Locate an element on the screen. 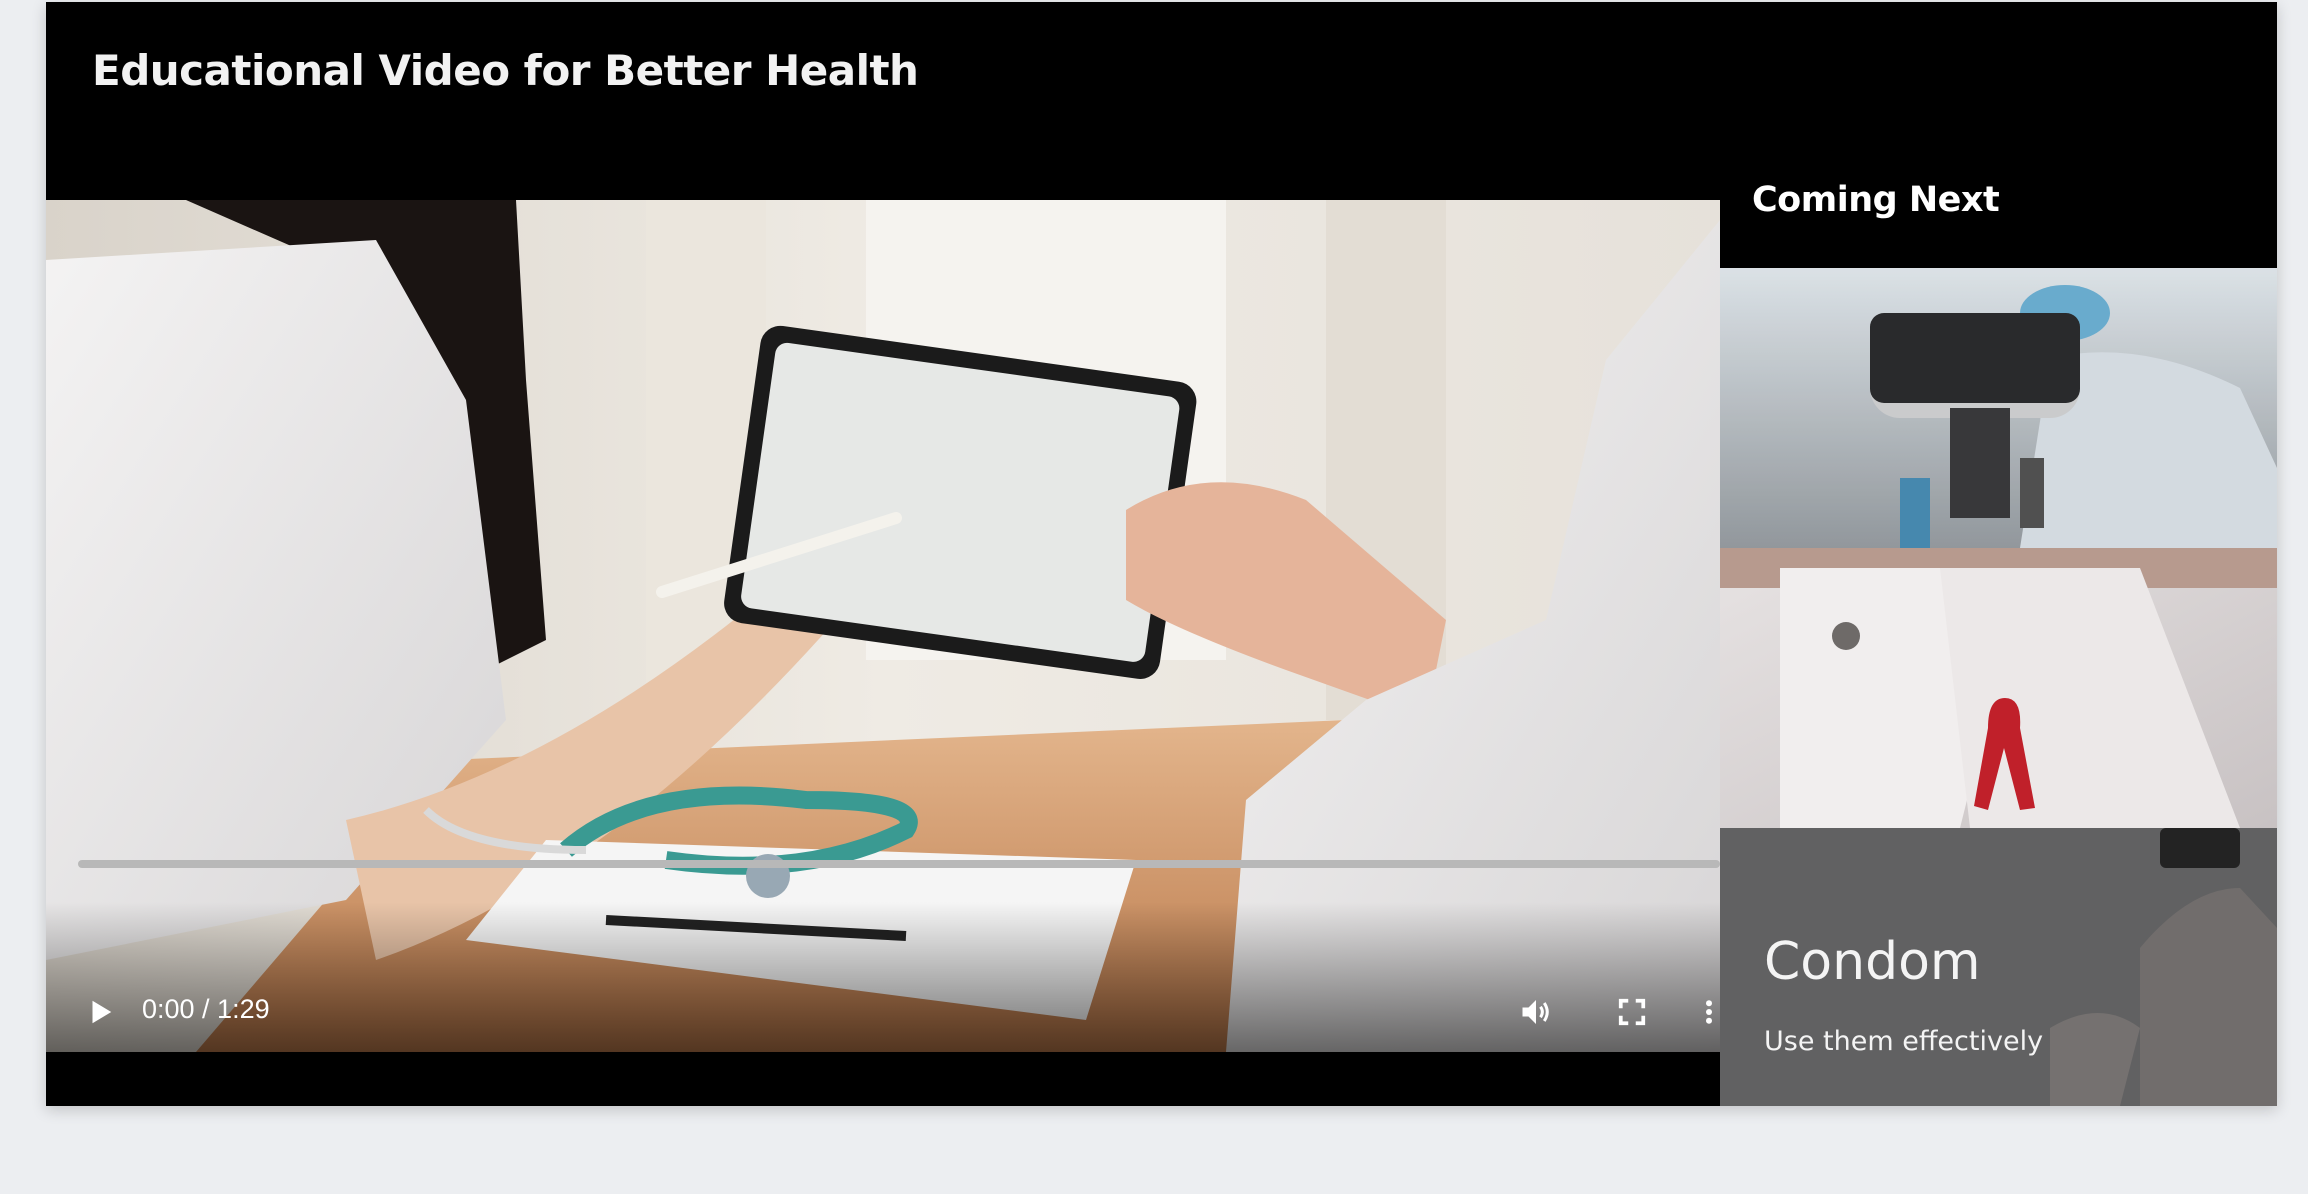 This screenshot has height=1194, width=2308. next-video-thumbnail-3: Condom Use them effectively is located at coordinates (1998, 967).